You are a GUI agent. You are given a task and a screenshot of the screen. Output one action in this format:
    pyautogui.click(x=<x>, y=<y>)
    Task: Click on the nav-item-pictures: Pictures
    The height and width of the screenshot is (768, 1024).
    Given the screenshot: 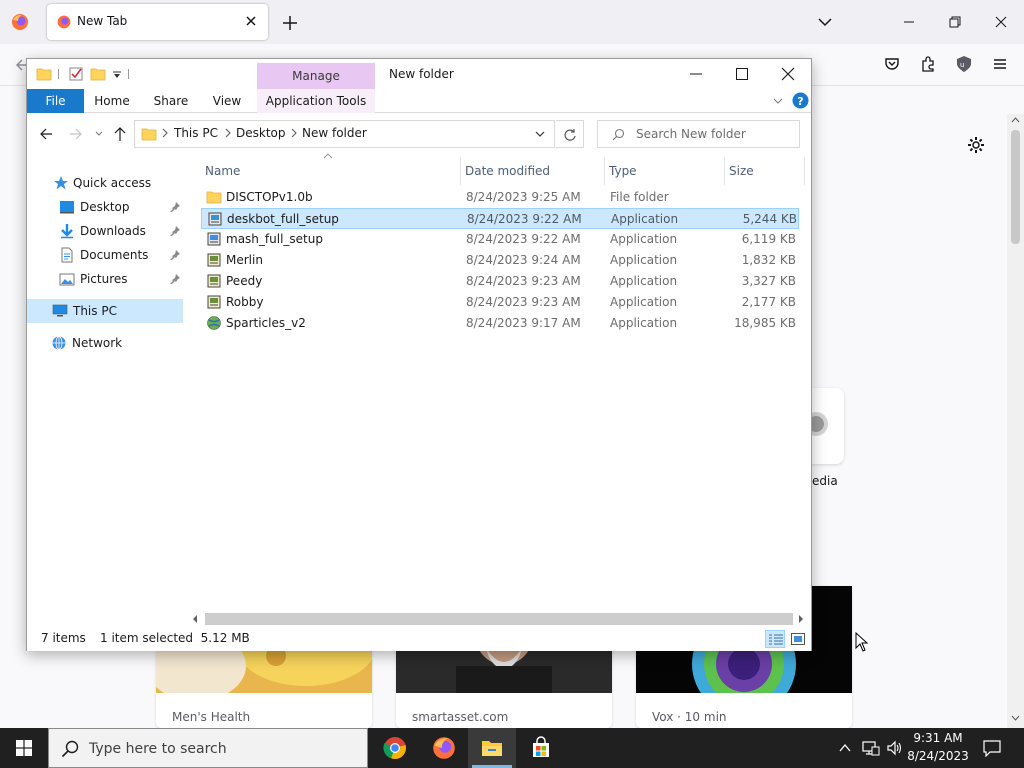 What is the action you would take?
    pyautogui.click(x=107, y=279)
    